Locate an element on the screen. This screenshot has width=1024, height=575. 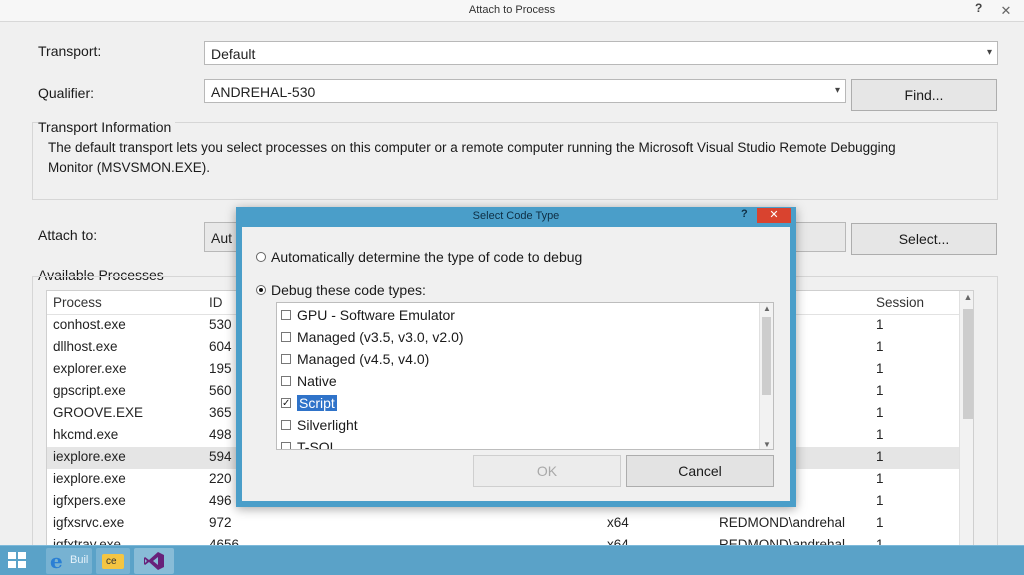
transport-value: Default is located at coordinates (233, 54).